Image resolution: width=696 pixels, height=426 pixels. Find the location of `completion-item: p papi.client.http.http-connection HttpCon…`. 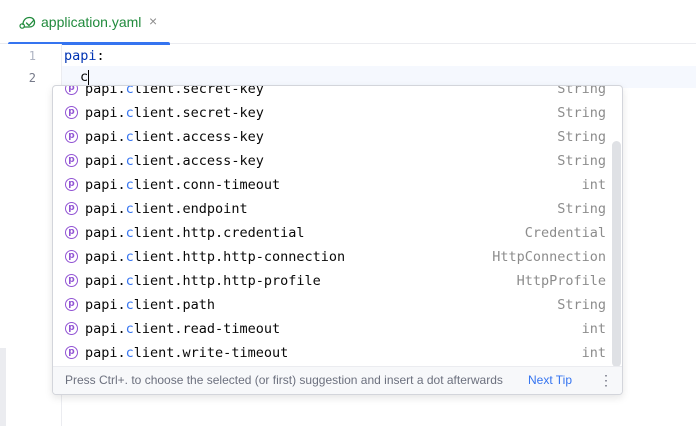

completion-item: p papi.client.http.http-connection HttpCon… is located at coordinates (333, 257).